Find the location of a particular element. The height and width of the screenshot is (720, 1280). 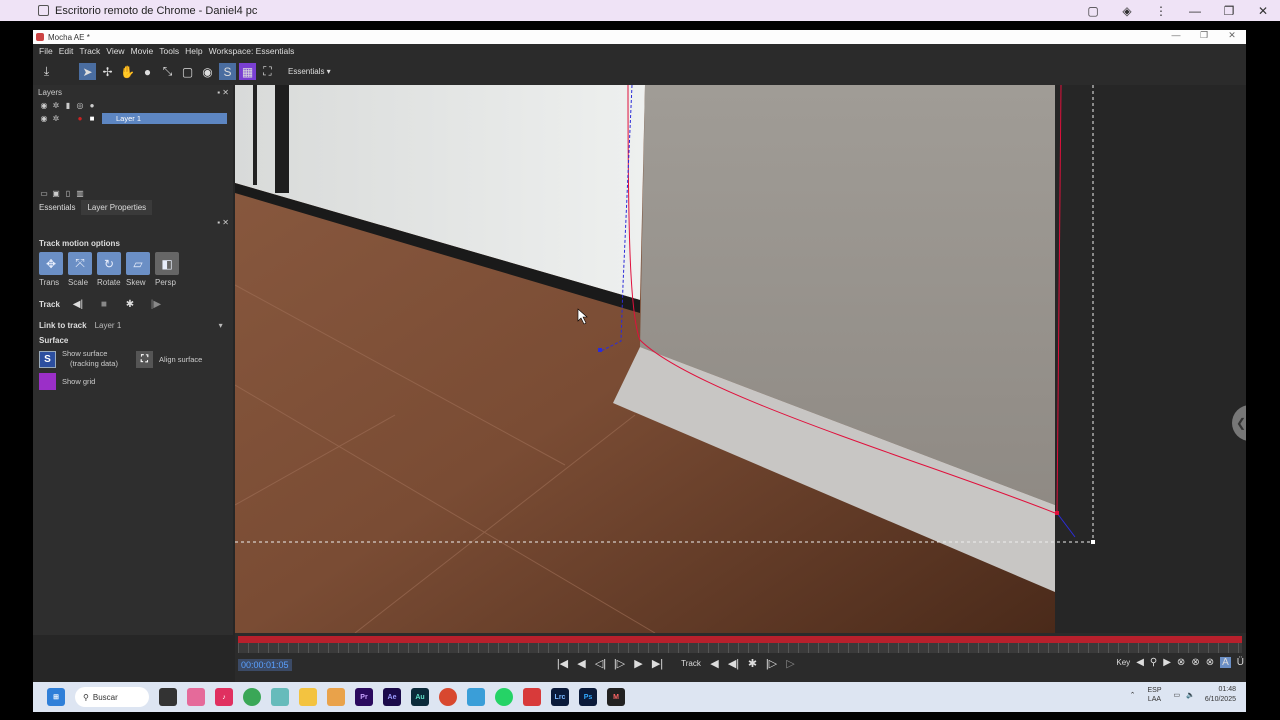

delete-key-icon: ⊗ is located at coordinates (1181, 662).